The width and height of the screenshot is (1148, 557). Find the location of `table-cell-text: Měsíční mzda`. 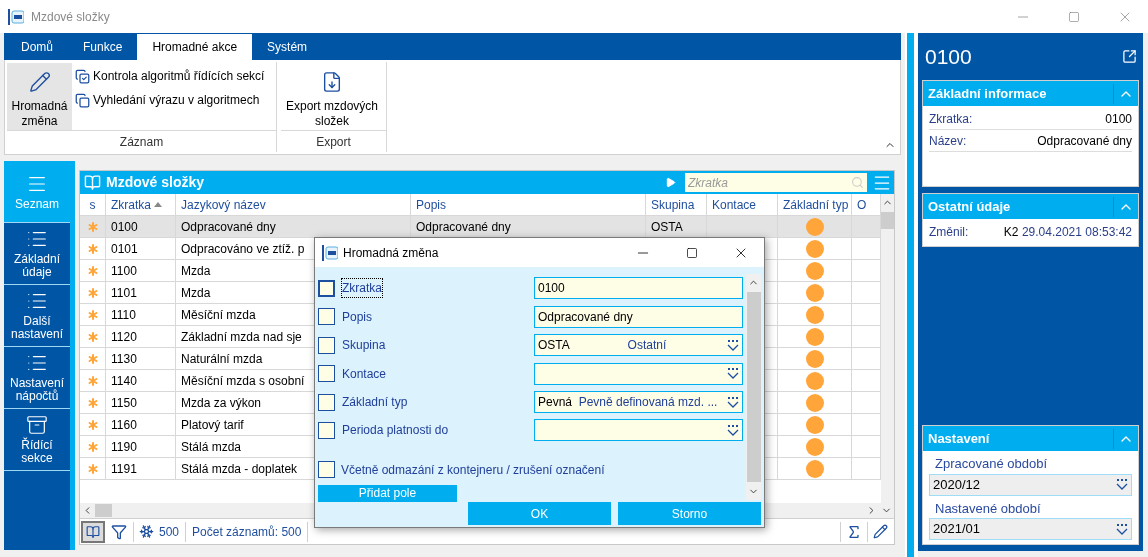

table-cell-text: Měsíční mzda is located at coordinates (218, 315).